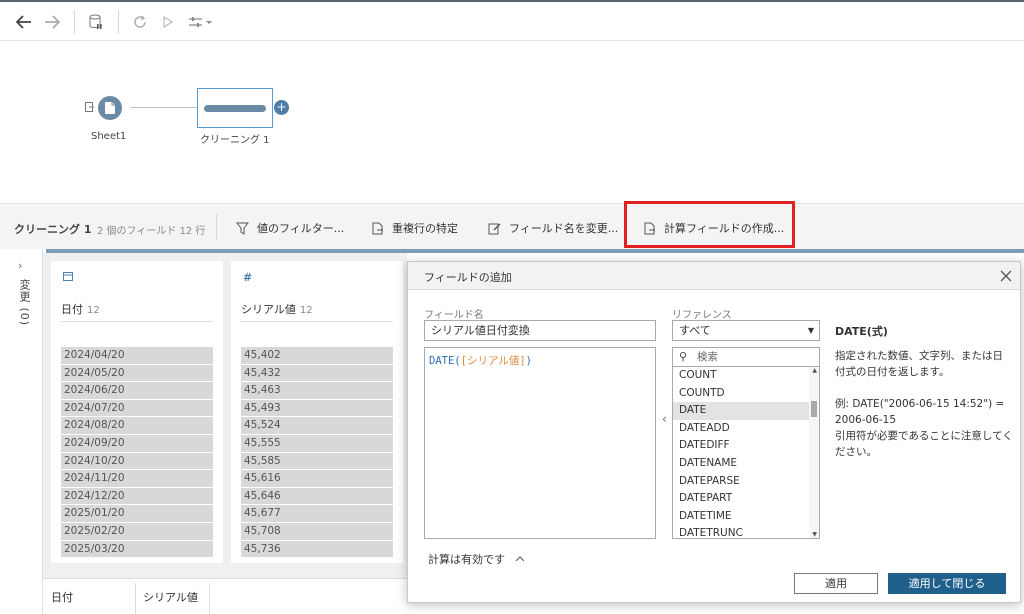 The width and height of the screenshot is (1024, 614). Describe the element at coordinates (110, 108) in the screenshot. I see `input-node-sheet1` at that location.